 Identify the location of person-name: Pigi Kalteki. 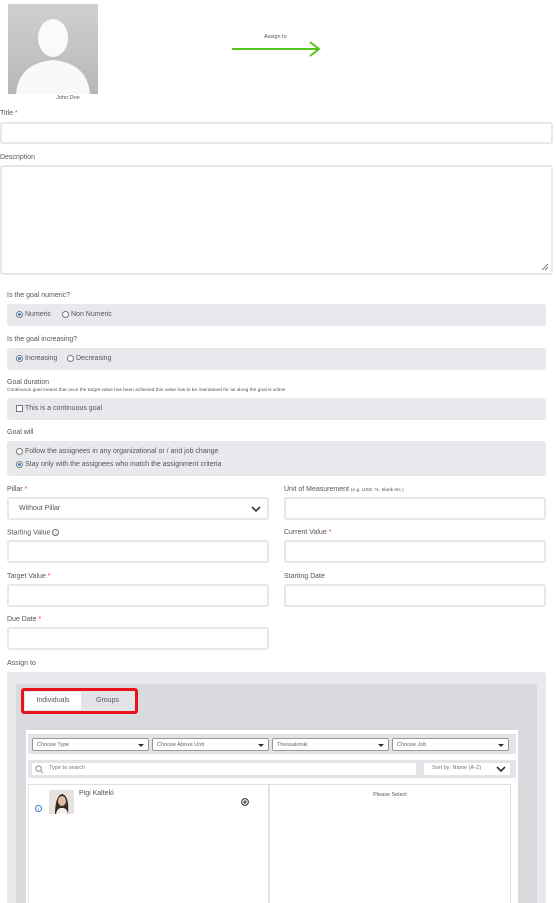
(96, 793).